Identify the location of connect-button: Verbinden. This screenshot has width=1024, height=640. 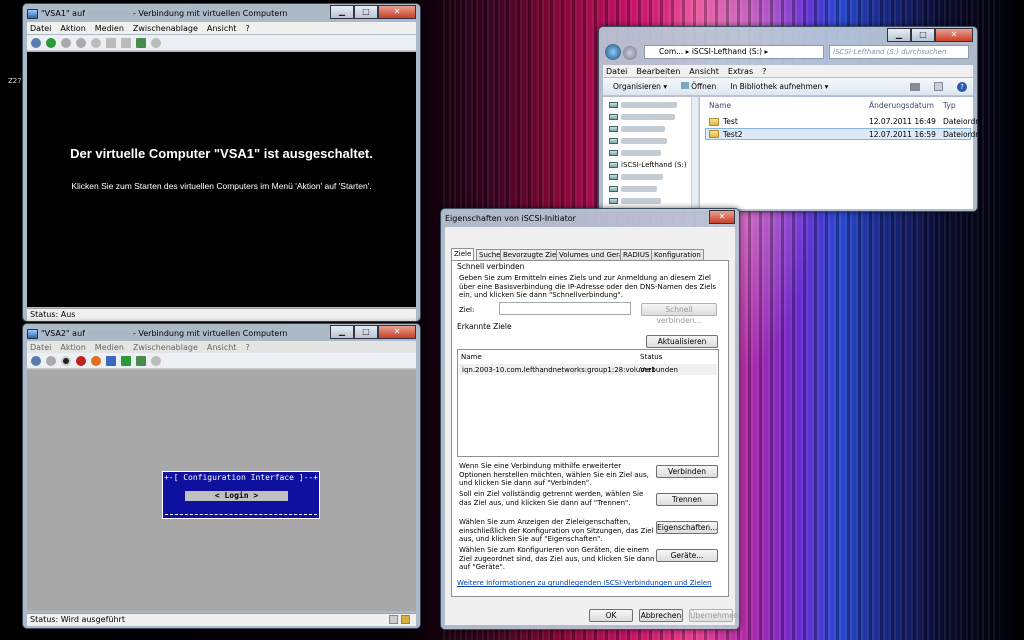
(687, 471).